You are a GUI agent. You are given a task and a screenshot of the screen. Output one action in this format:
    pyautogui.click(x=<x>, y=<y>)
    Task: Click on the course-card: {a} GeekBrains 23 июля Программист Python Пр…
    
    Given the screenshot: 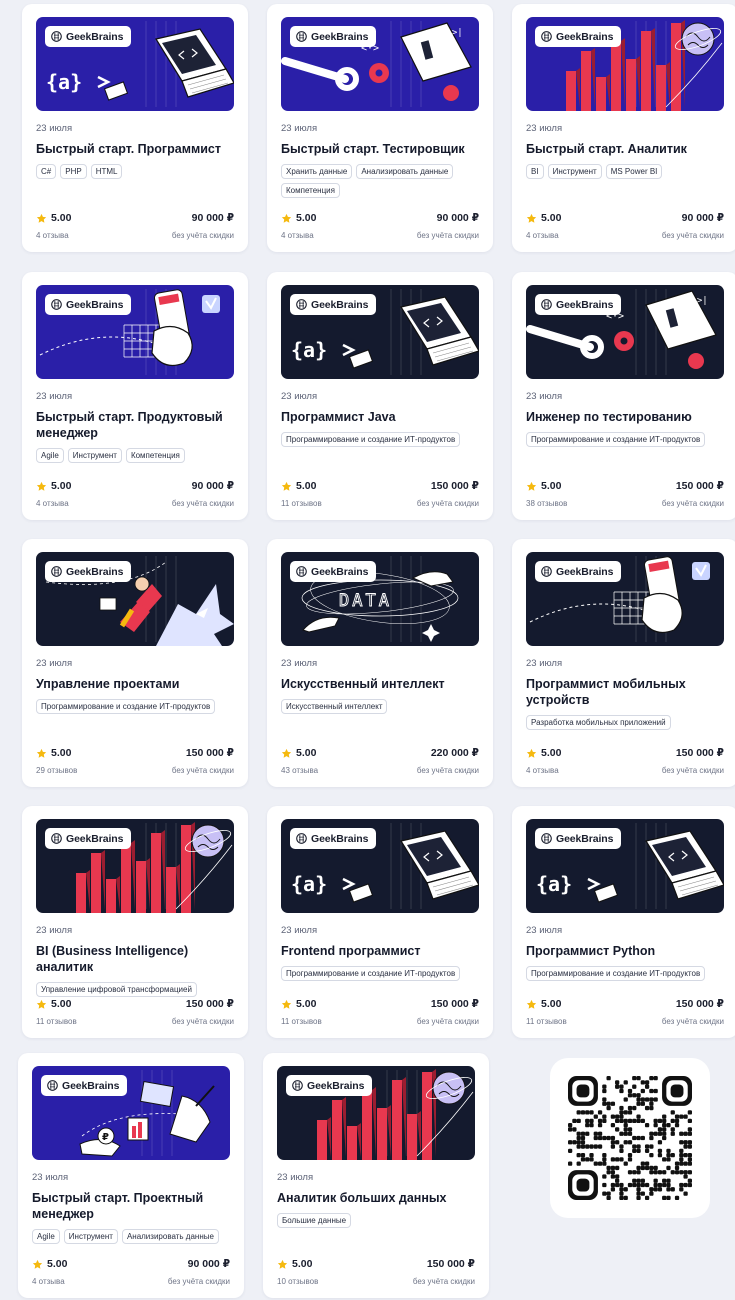 What is the action you would take?
    pyautogui.click(x=623, y=922)
    